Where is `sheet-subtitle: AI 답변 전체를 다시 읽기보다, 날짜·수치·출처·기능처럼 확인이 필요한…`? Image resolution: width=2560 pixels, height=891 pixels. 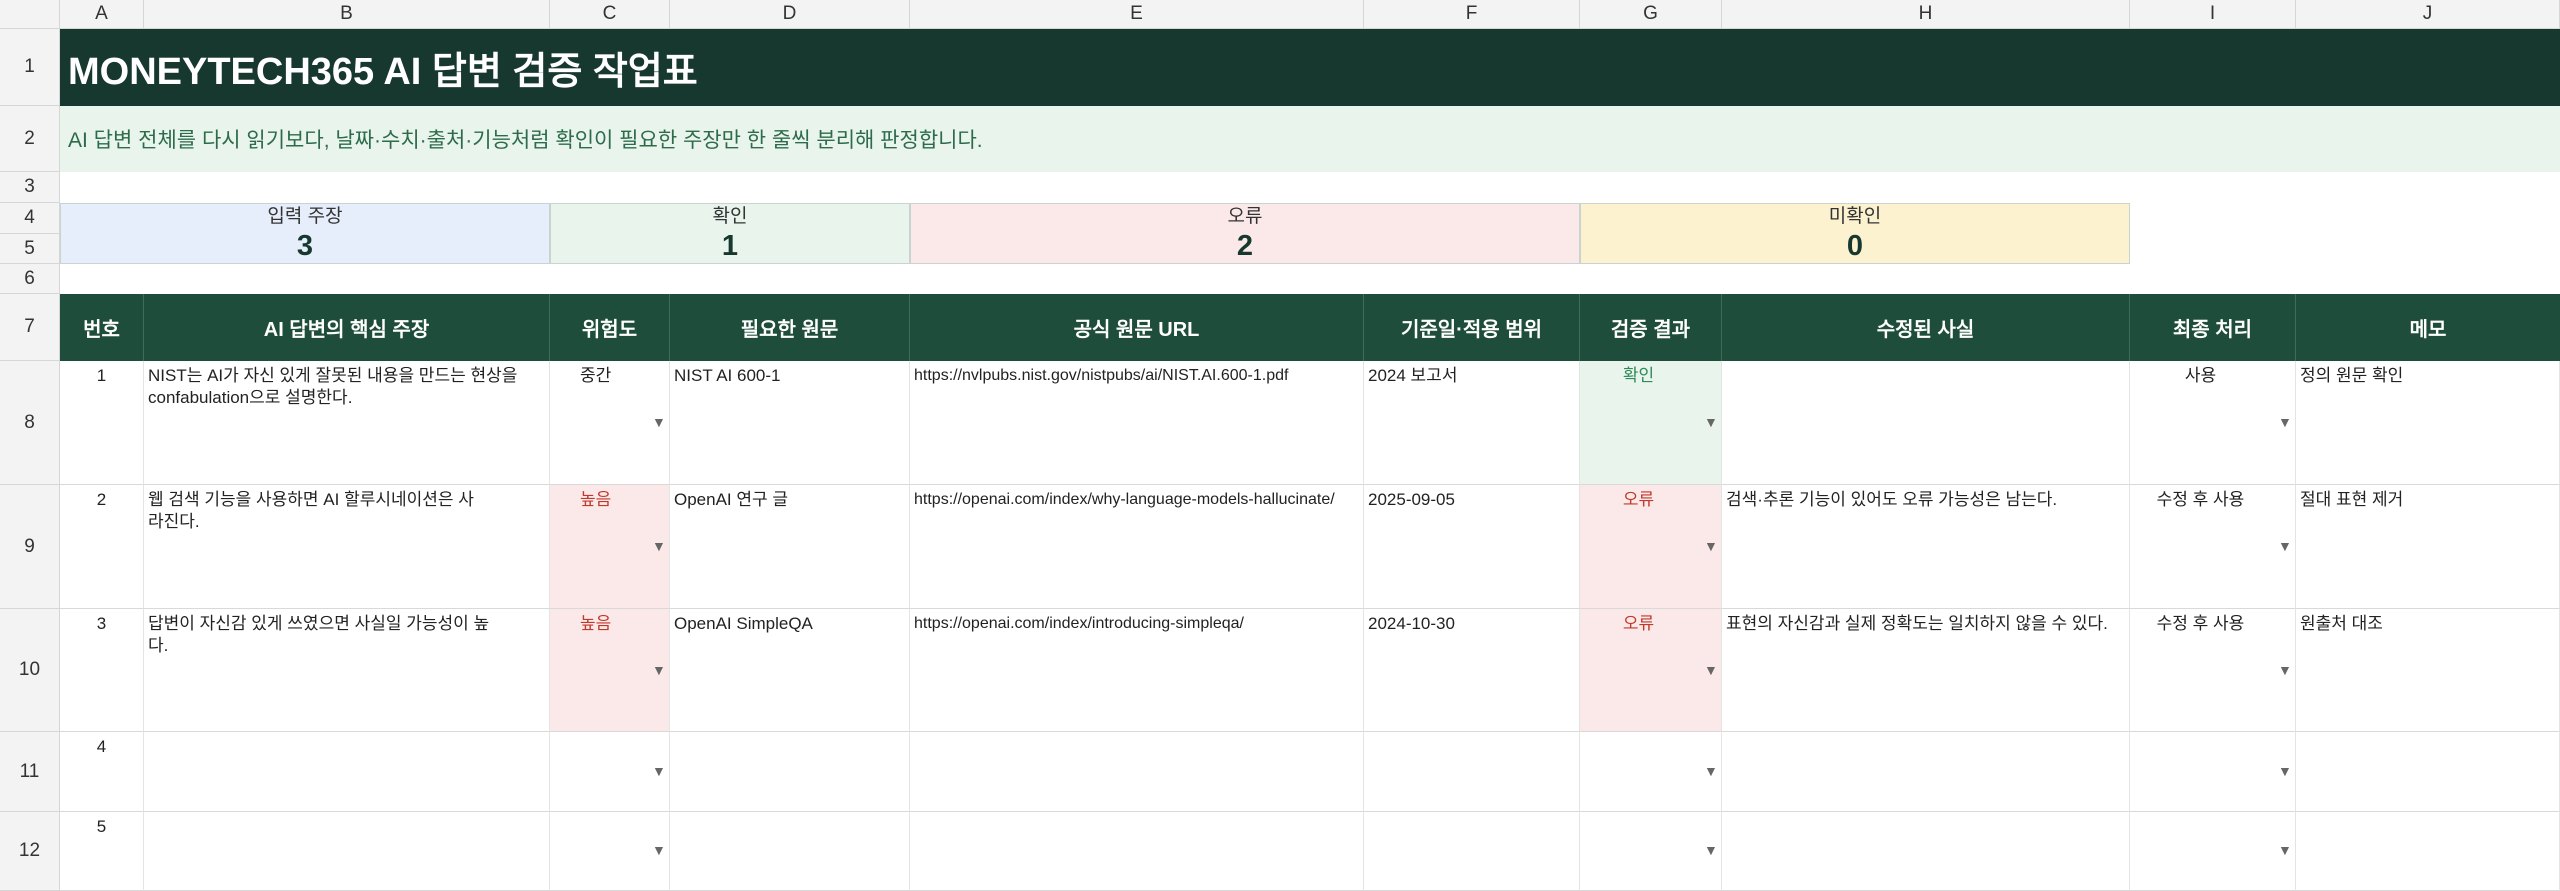 sheet-subtitle: AI 답변 전체를 다시 읽기보다, 날짜·수치·출처·기능처럼 확인이 필요한… is located at coordinates (1310, 139).